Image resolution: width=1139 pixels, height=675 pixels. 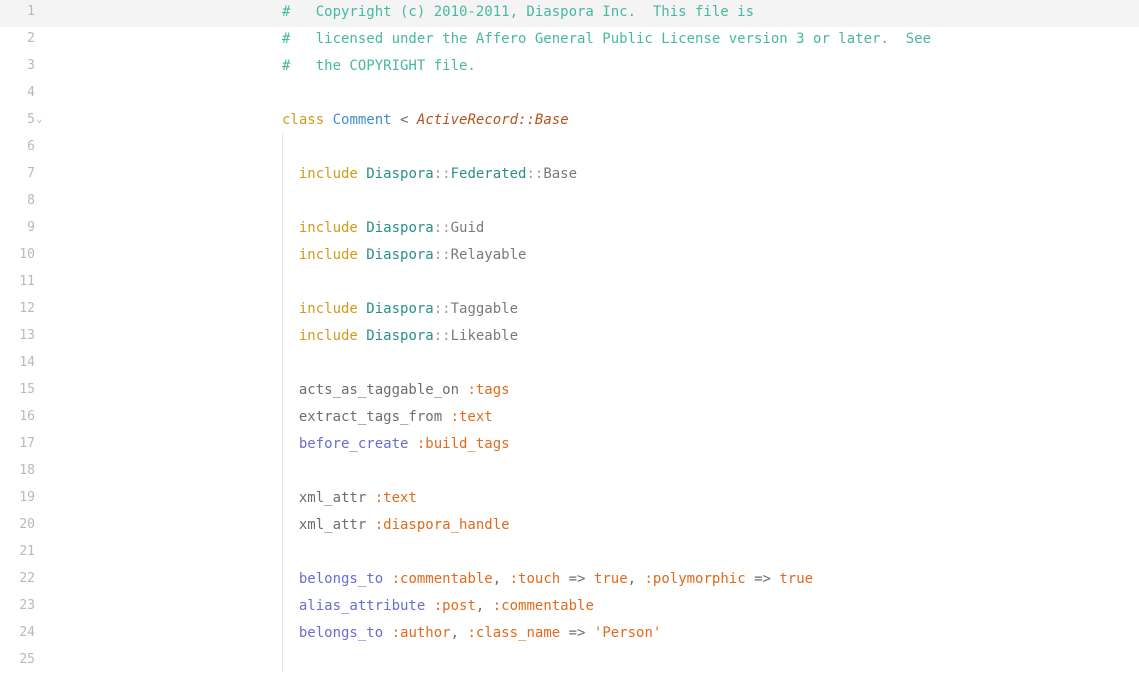 I want to click on code-token: :touch, so click(x=535, y=579).